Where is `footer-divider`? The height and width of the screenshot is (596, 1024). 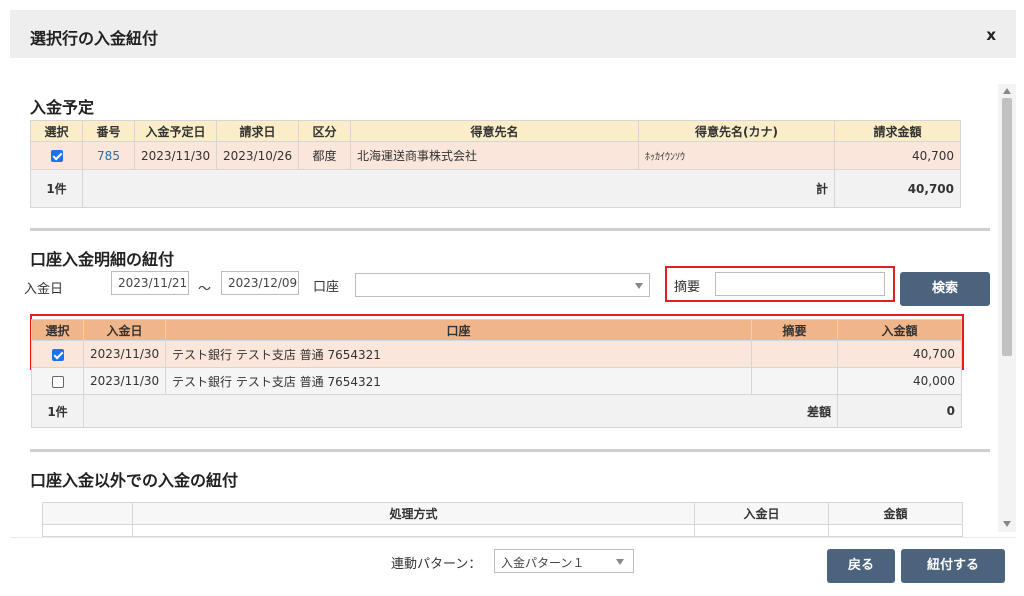 footer-divider is located at coordinates (513, 537).